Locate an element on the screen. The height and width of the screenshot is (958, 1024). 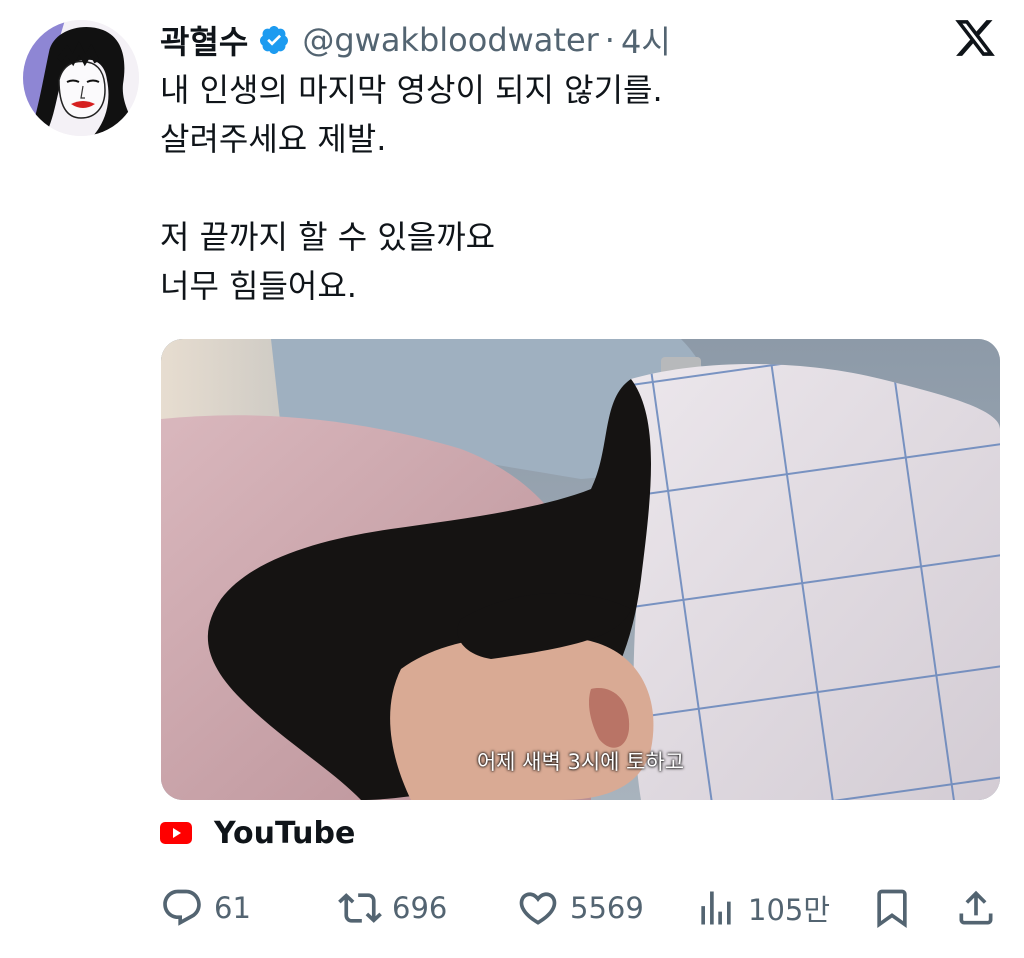
views-icon is located at coordinates (716, 908).